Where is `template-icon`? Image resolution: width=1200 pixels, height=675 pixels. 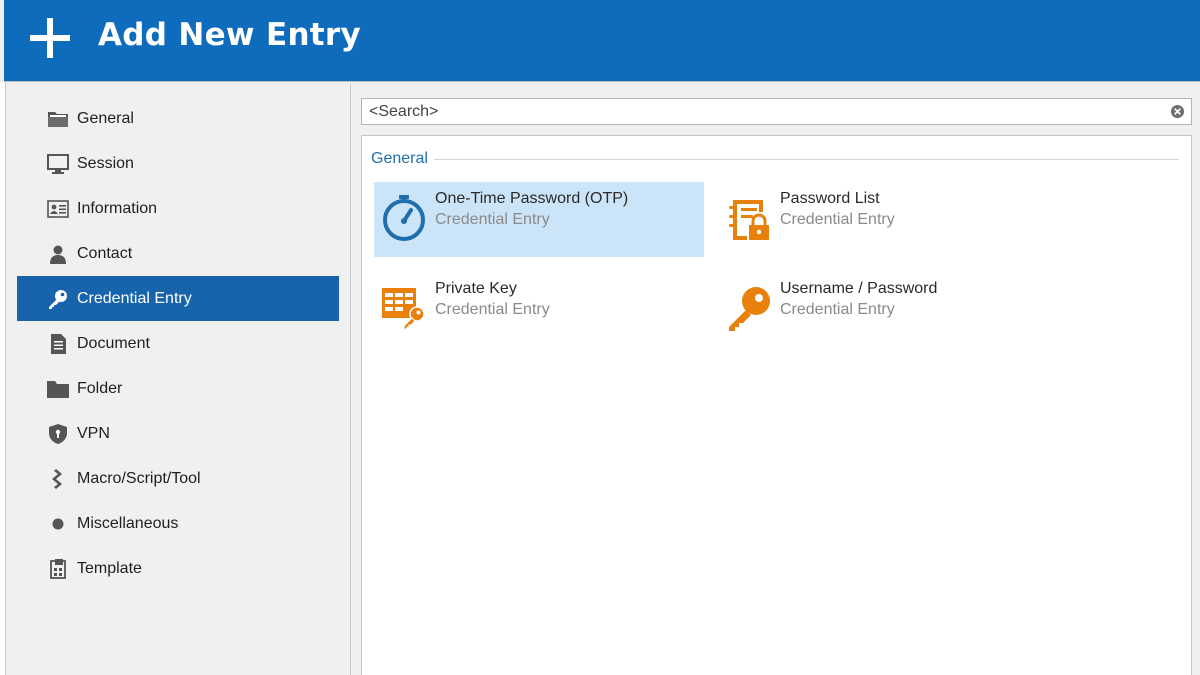 template-icon is located at coordinates (58, 569).